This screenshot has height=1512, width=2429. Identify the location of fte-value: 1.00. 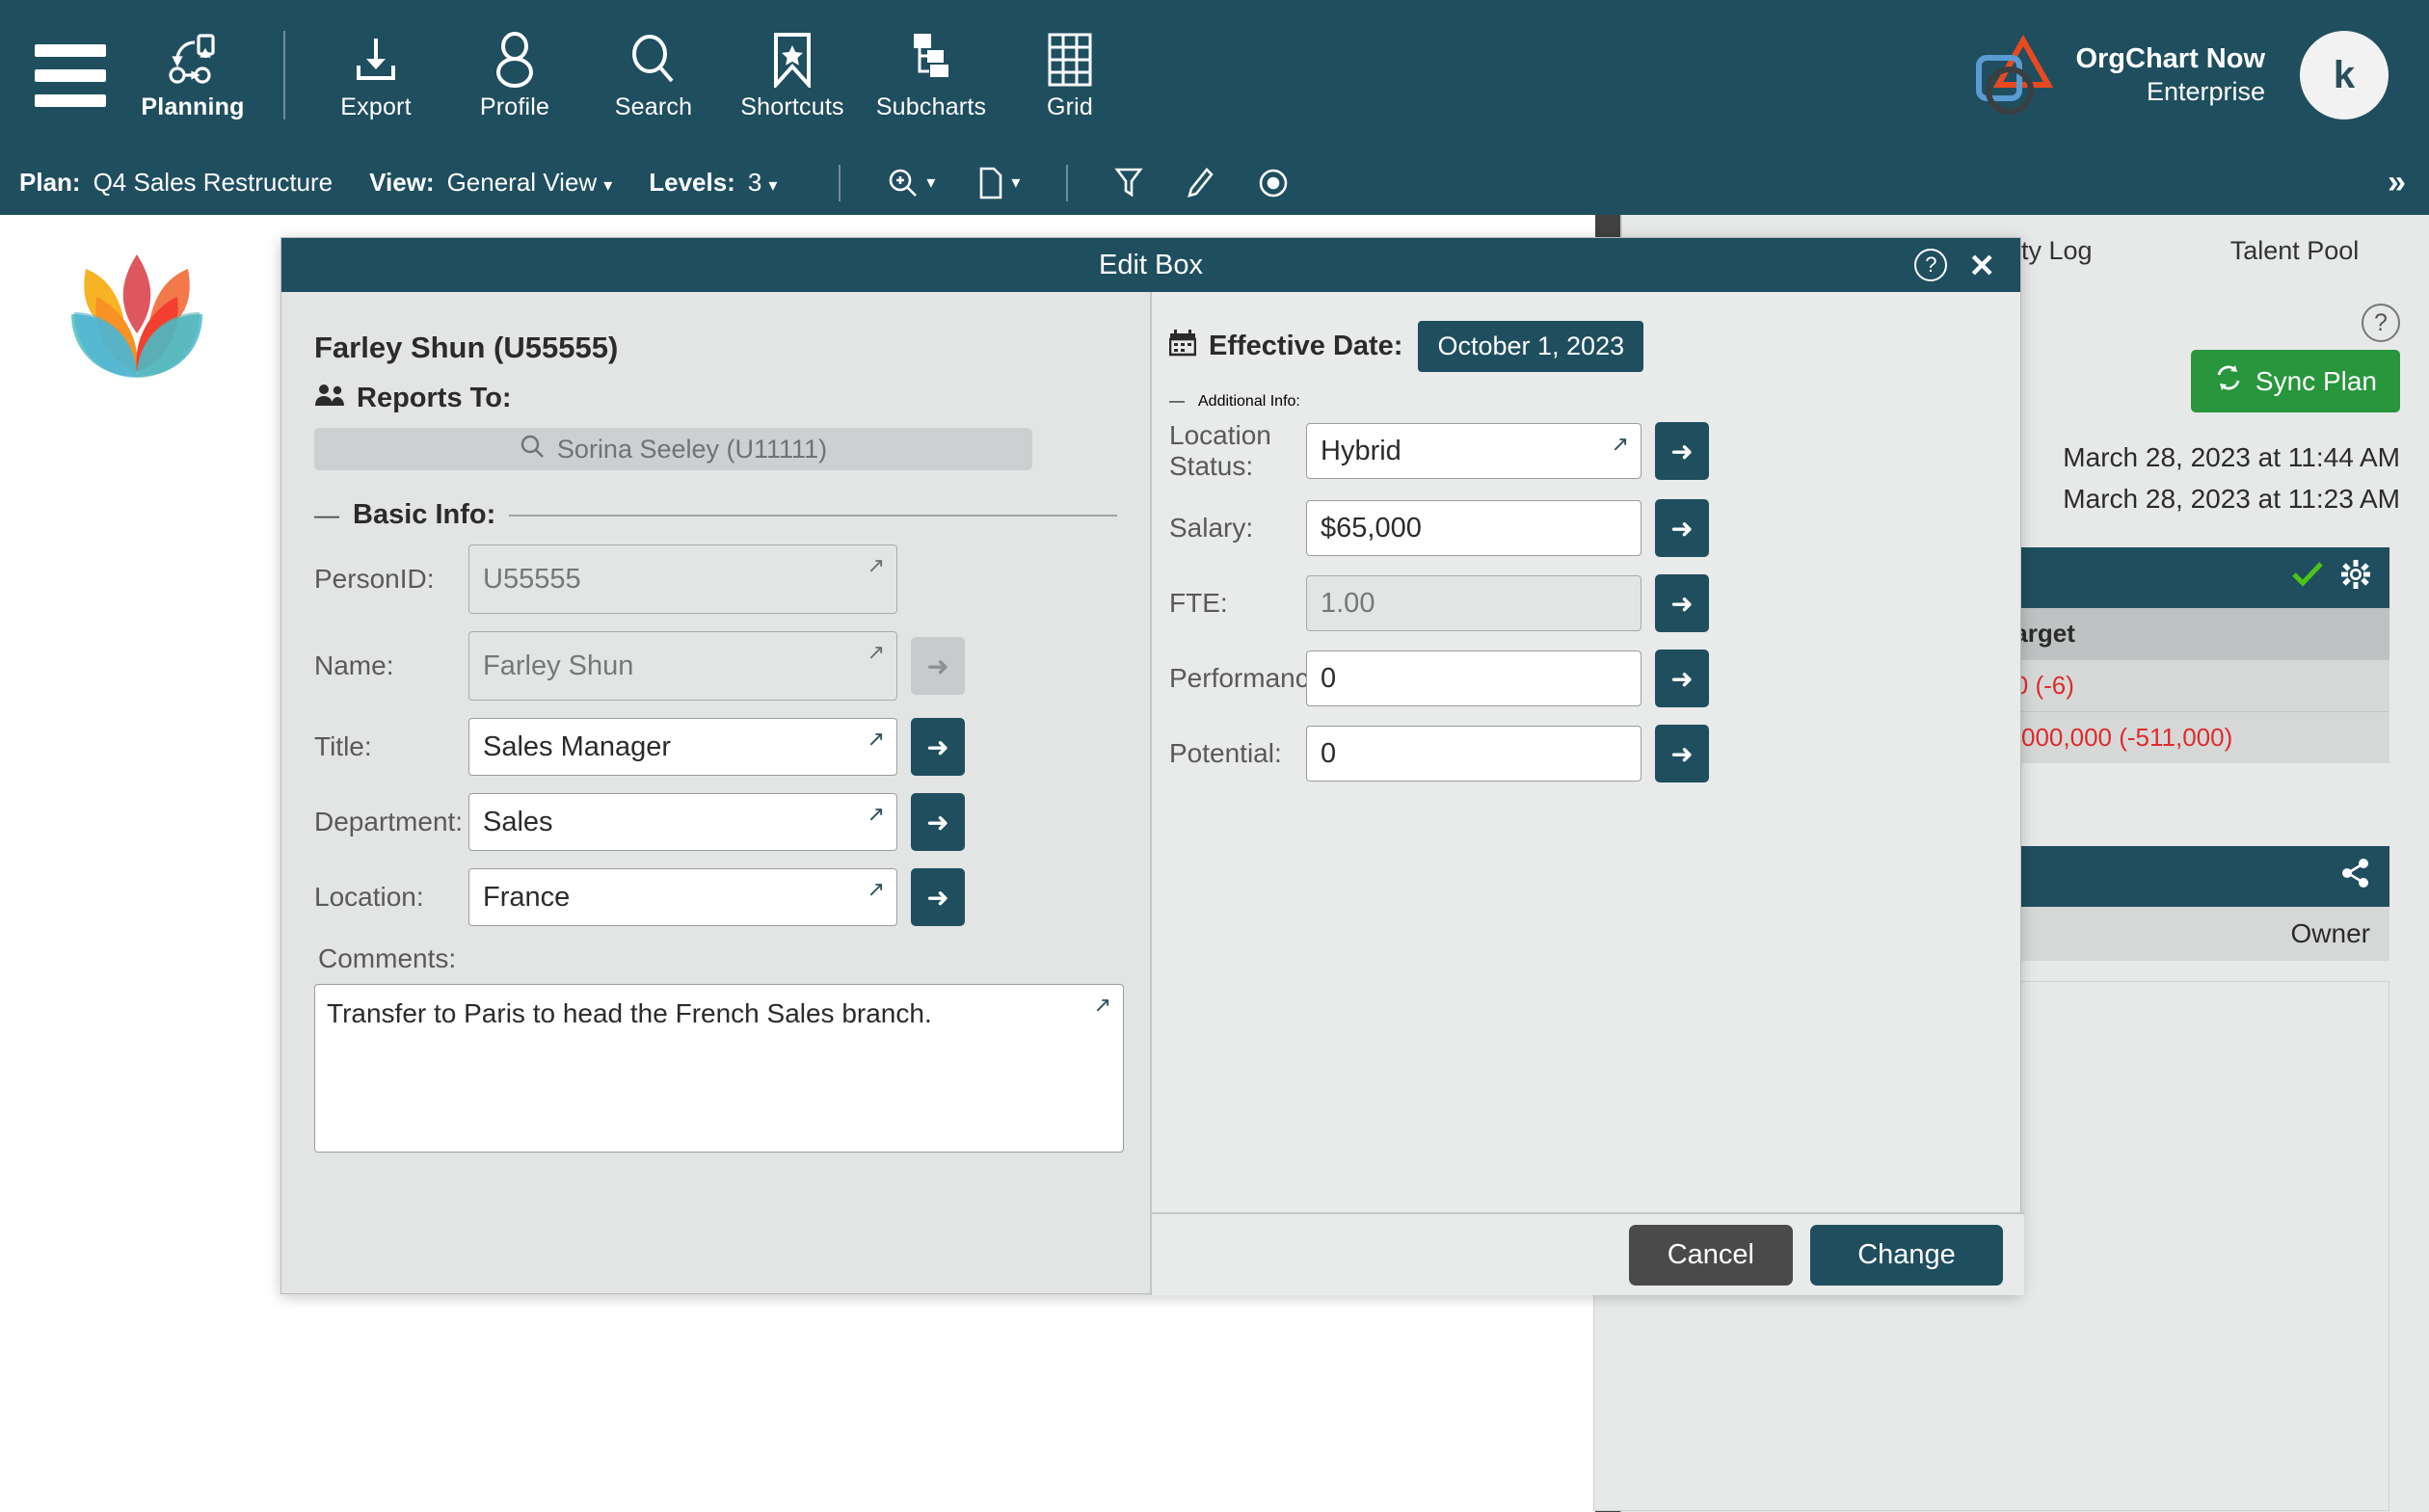
(1348, 603).